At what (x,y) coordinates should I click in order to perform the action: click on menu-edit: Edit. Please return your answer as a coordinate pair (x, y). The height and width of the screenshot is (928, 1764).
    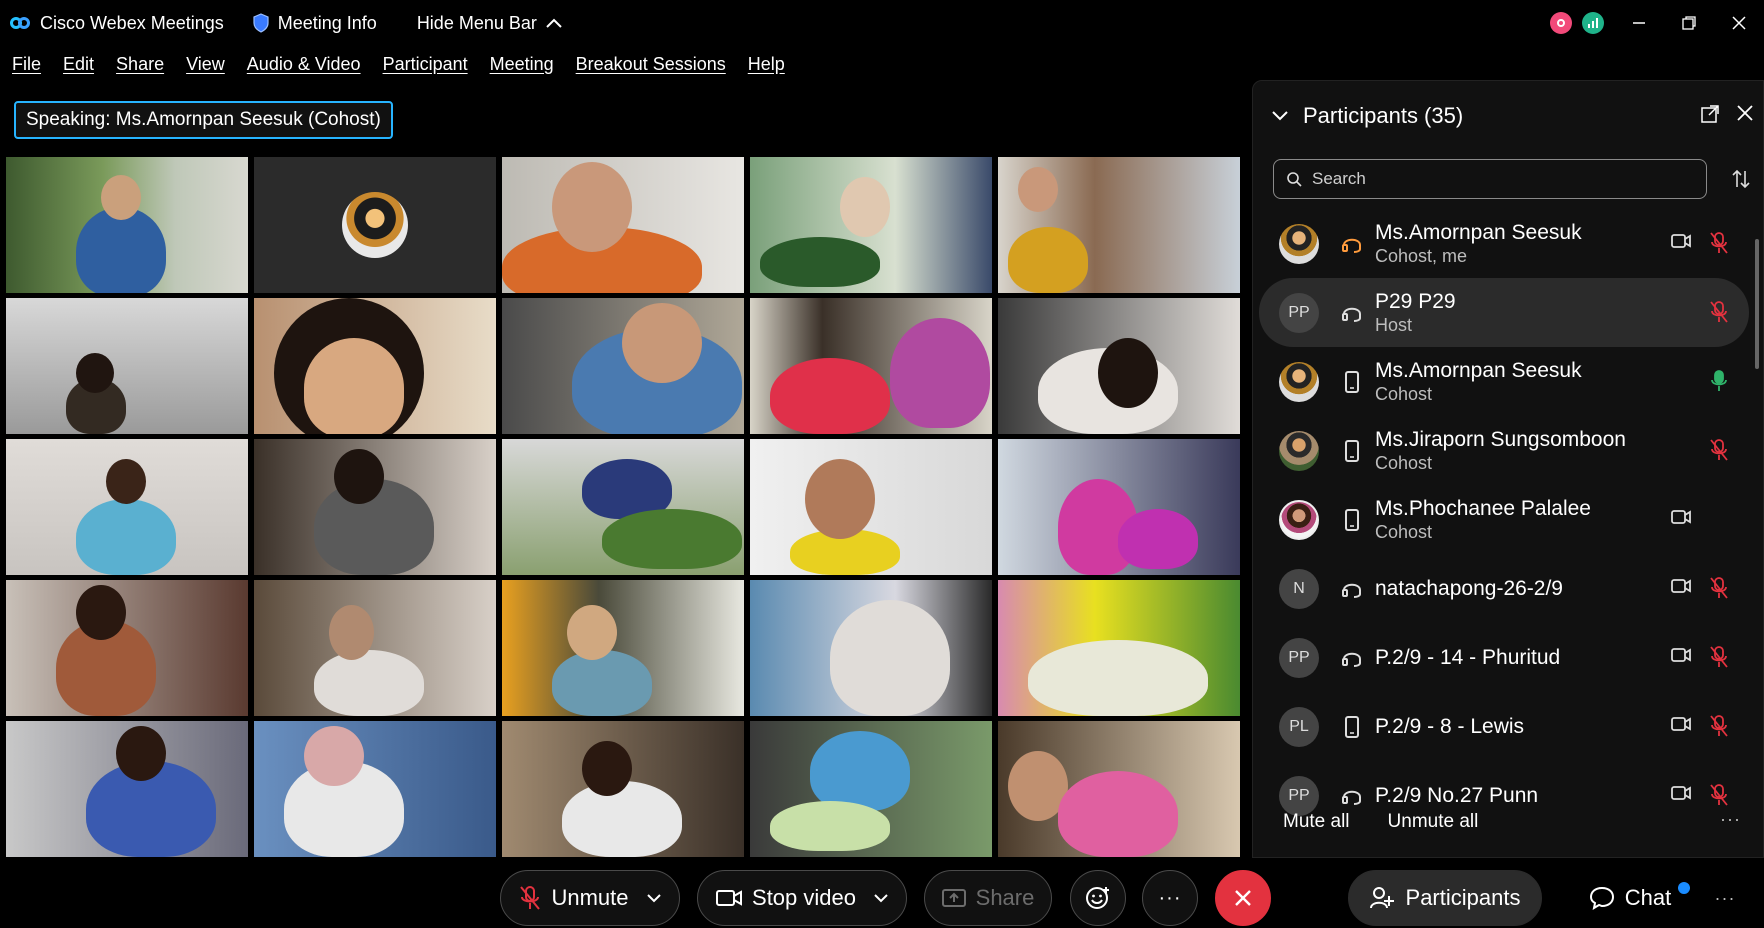
    Looking at the image, I should click on (78, 64).